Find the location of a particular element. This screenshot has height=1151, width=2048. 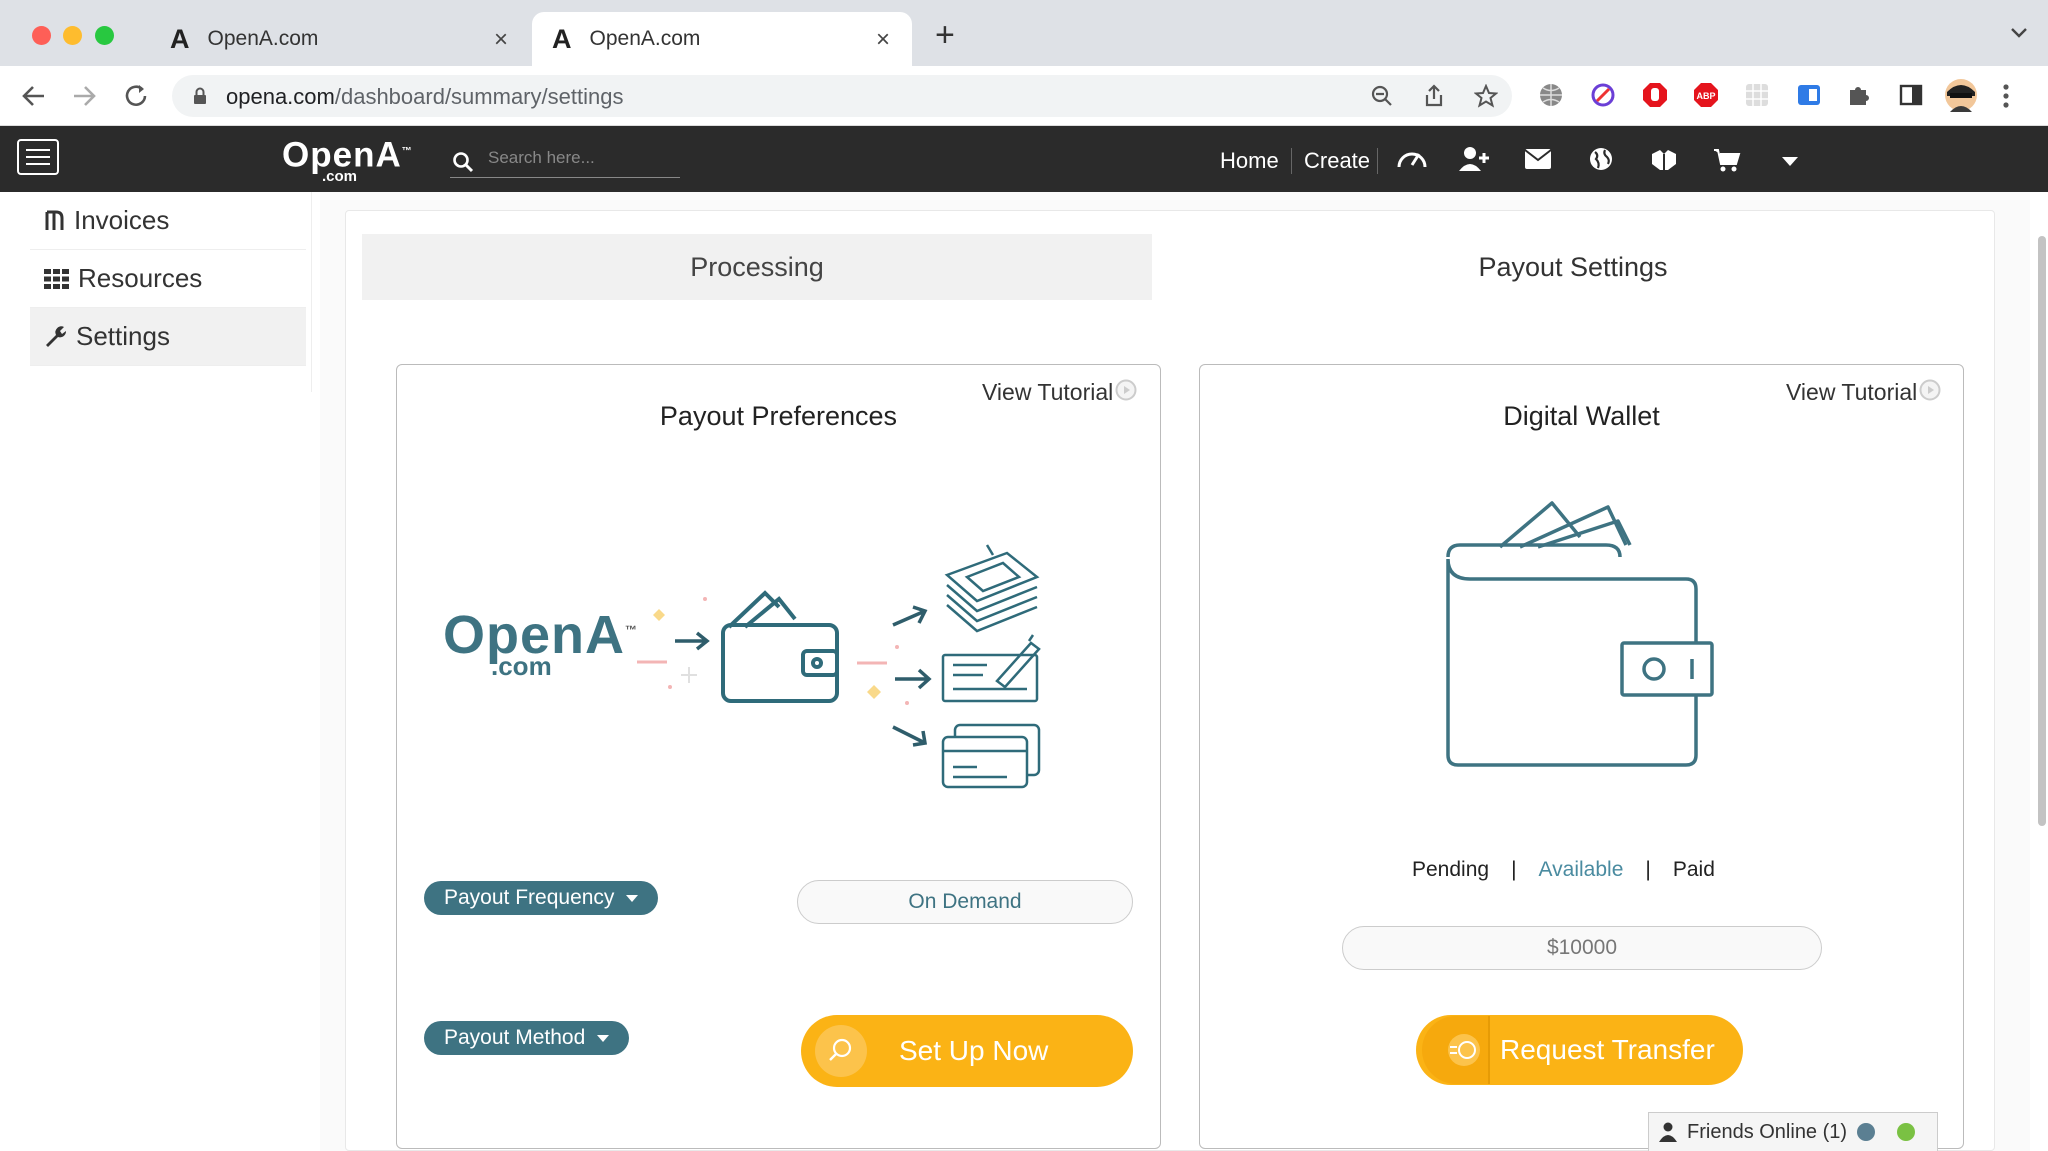

sidebar-item-settings: Settings is located at coordinates (168, 337).